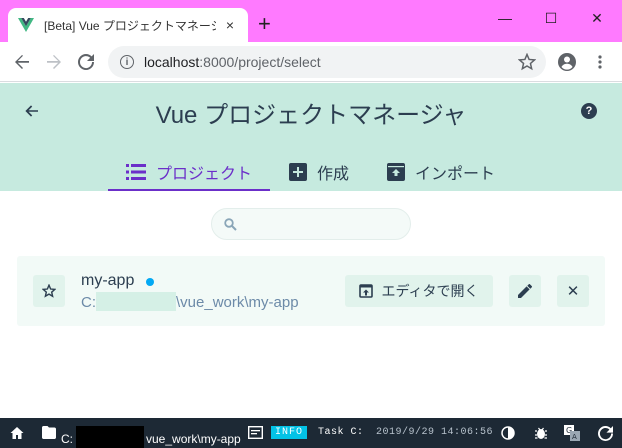  What do you see at coordinates (264, 24) in the screenshot?
I see `new-tab-button: +` at bounding box center [264, 24].